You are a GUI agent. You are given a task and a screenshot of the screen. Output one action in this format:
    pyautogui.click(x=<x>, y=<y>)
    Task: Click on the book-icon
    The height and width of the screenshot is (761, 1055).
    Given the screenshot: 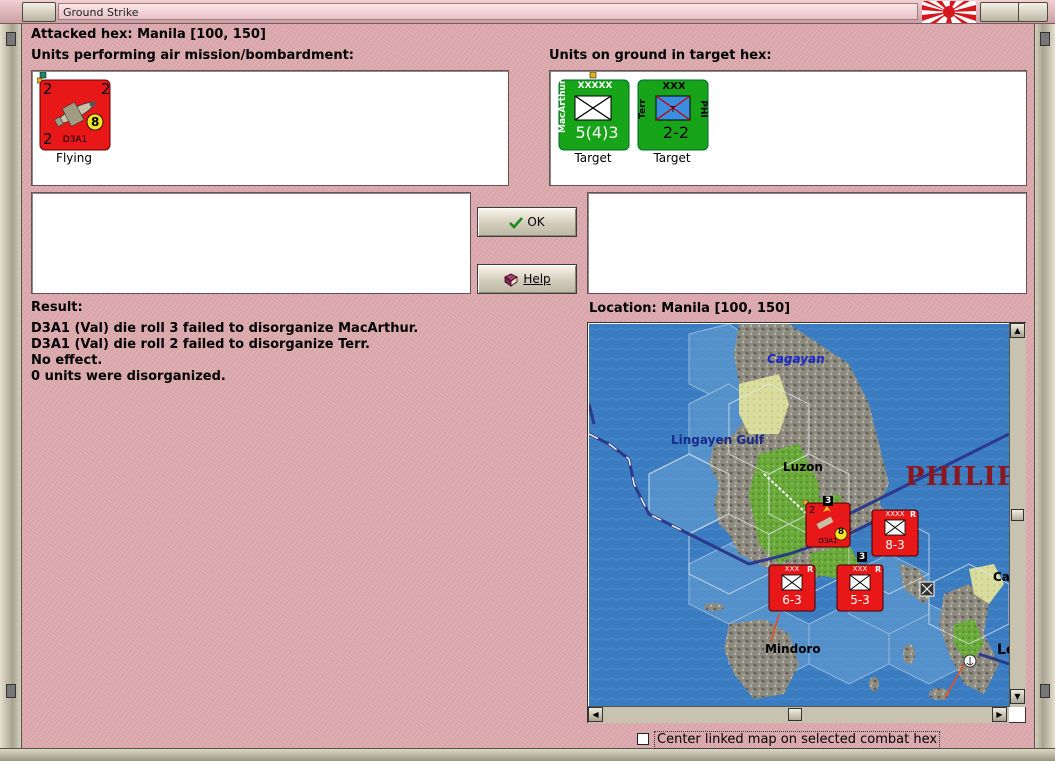 What is the action you would take?
    pyautogui.click(x=511, y=280)
    